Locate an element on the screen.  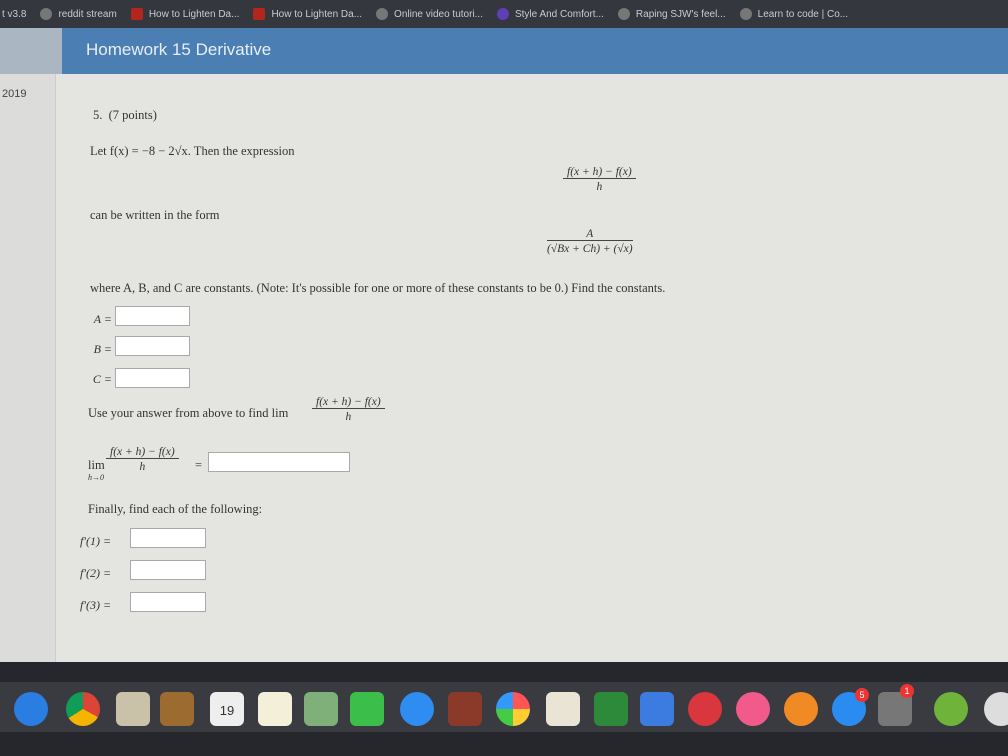
lim-subscript: h→0 is located at coordinates (96, 477).